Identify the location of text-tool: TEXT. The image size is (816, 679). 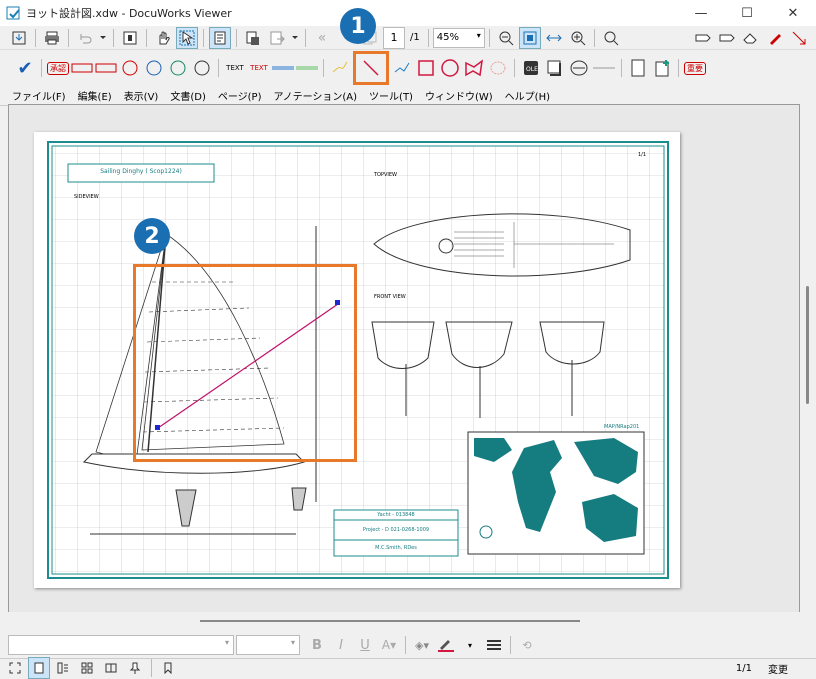
(235, 68).